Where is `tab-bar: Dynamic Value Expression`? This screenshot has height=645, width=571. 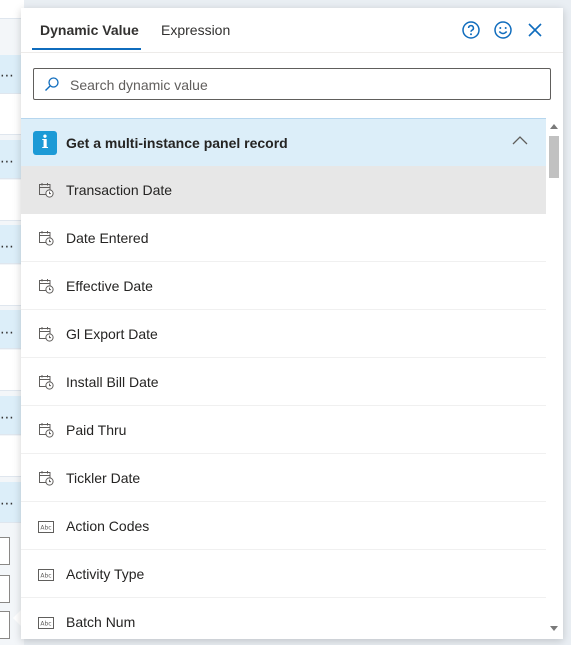
tab-bar: Dynamic Value Expression is located at coordinates (292, 30).